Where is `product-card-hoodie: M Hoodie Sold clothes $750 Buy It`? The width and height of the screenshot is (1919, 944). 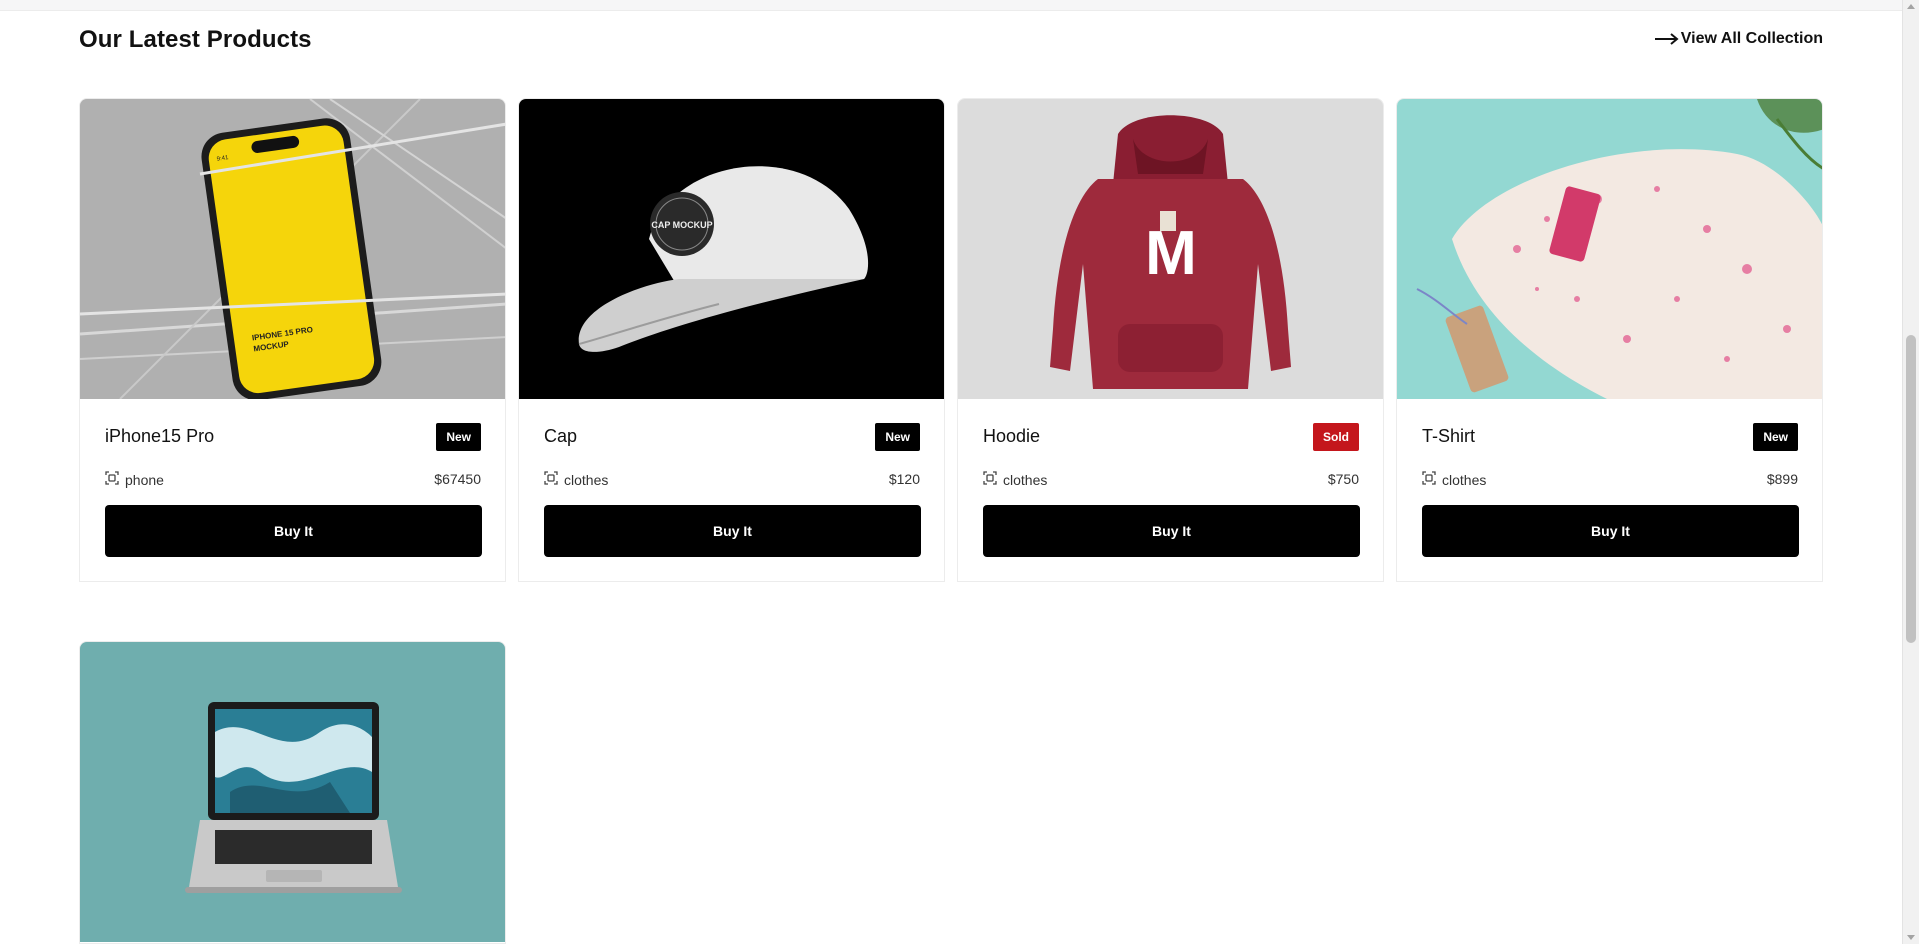 product-card-hoodie: M Hoodie Sold clothes $750 Buy It is located at coordinates (1170, 340).